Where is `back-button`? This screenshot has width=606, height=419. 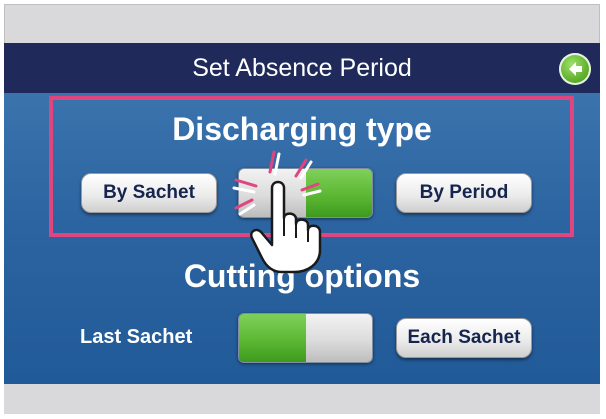 back-button is located at coordinates (575, 69).